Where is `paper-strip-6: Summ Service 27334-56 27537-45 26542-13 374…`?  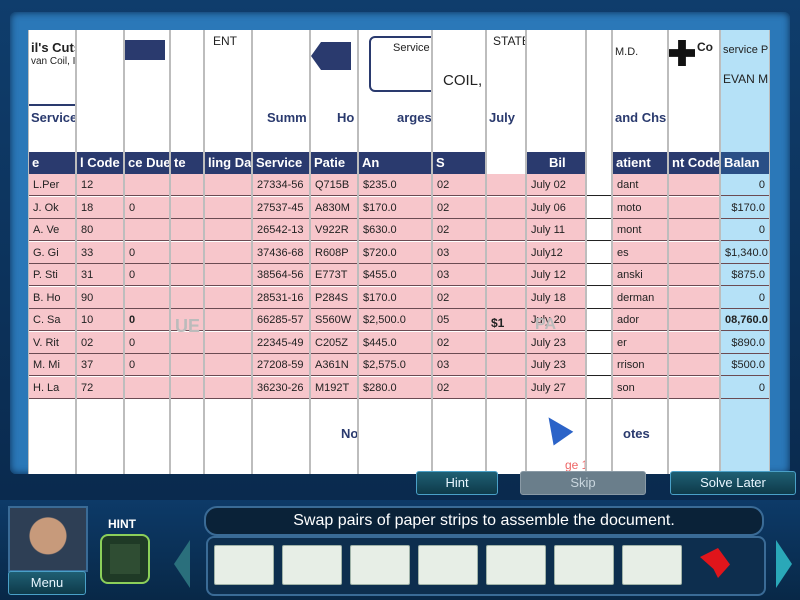 paper-strip-6: Summ Service 27334-56 27537-45 26542-13 374… is located at coordinates (281, 252).